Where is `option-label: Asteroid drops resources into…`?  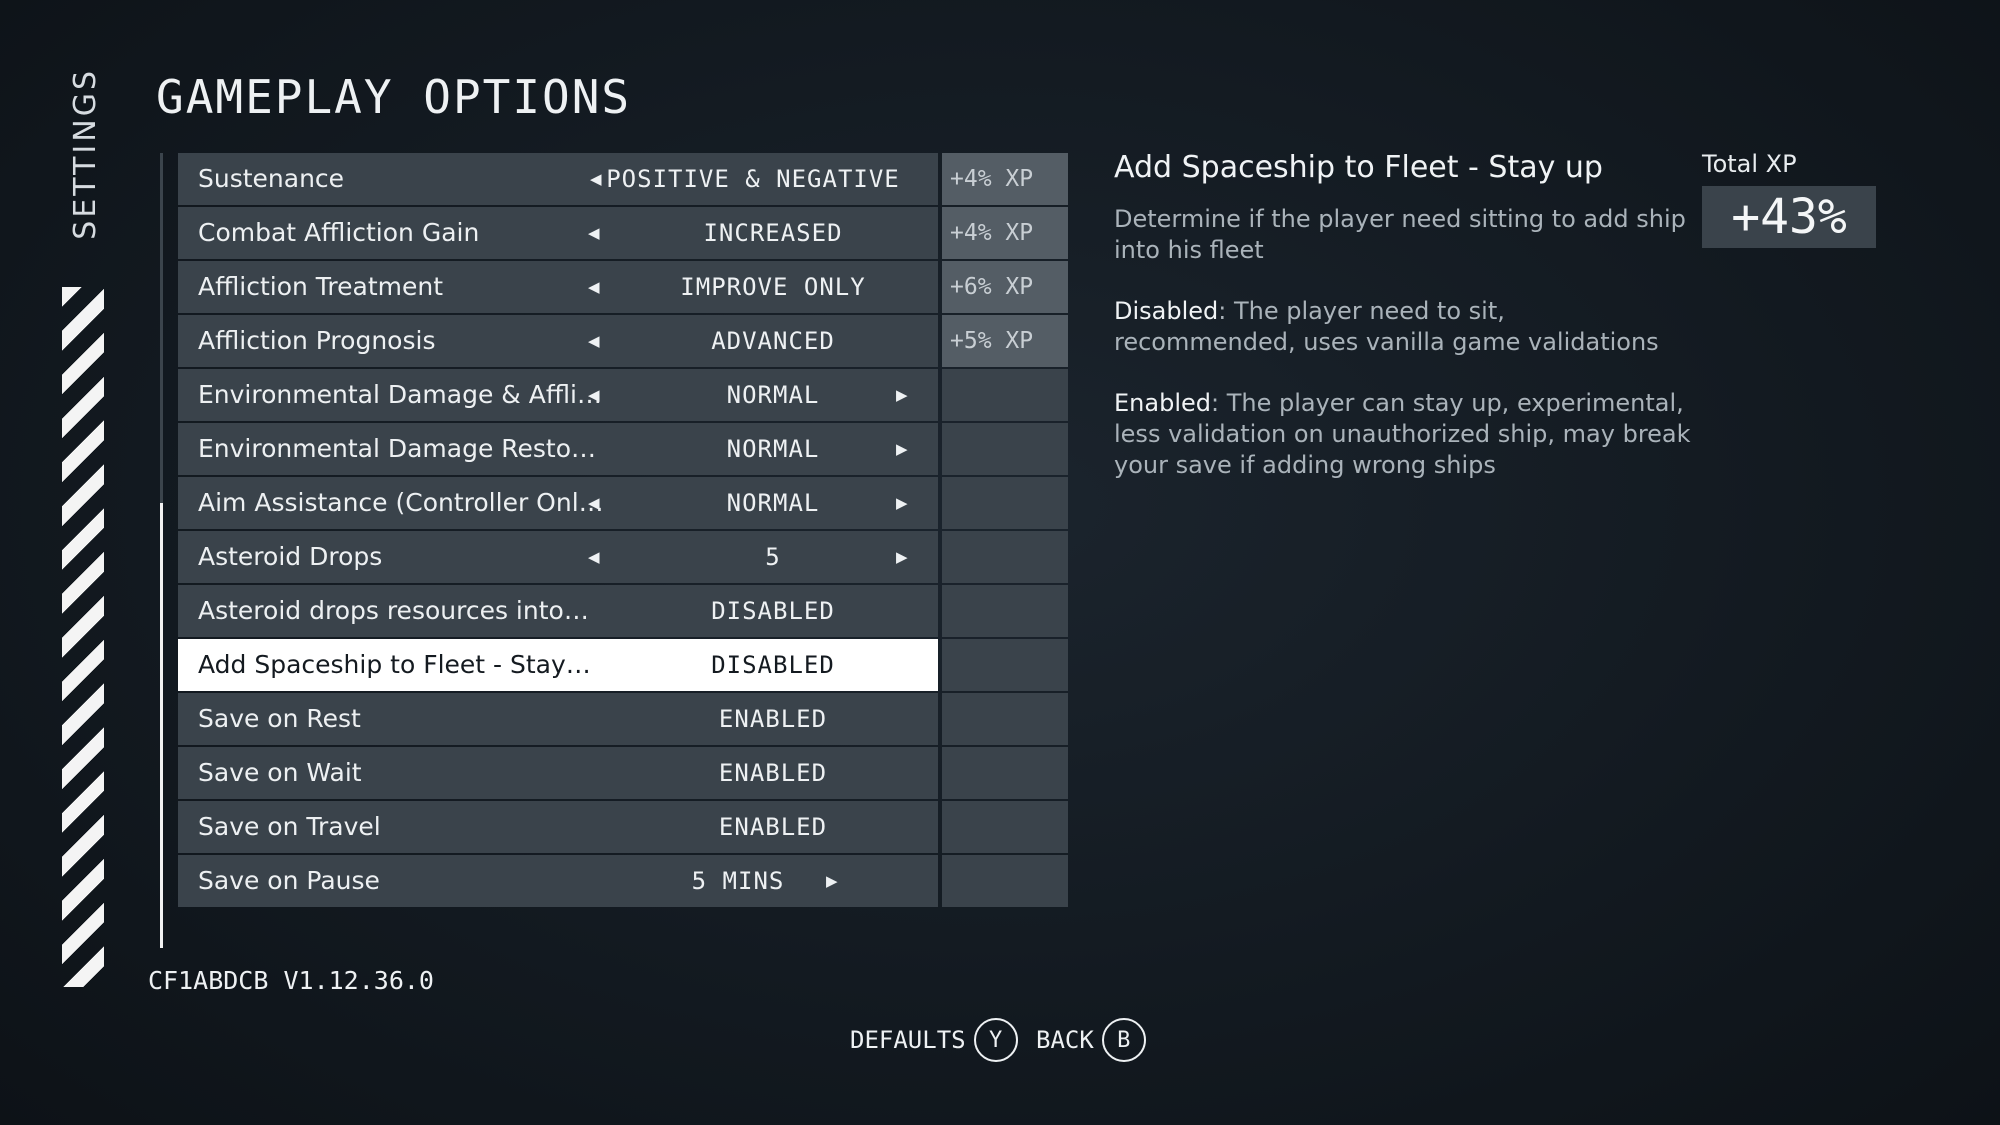 option-label: Asteroid drops resources into… is located at coordinates (393, 610).